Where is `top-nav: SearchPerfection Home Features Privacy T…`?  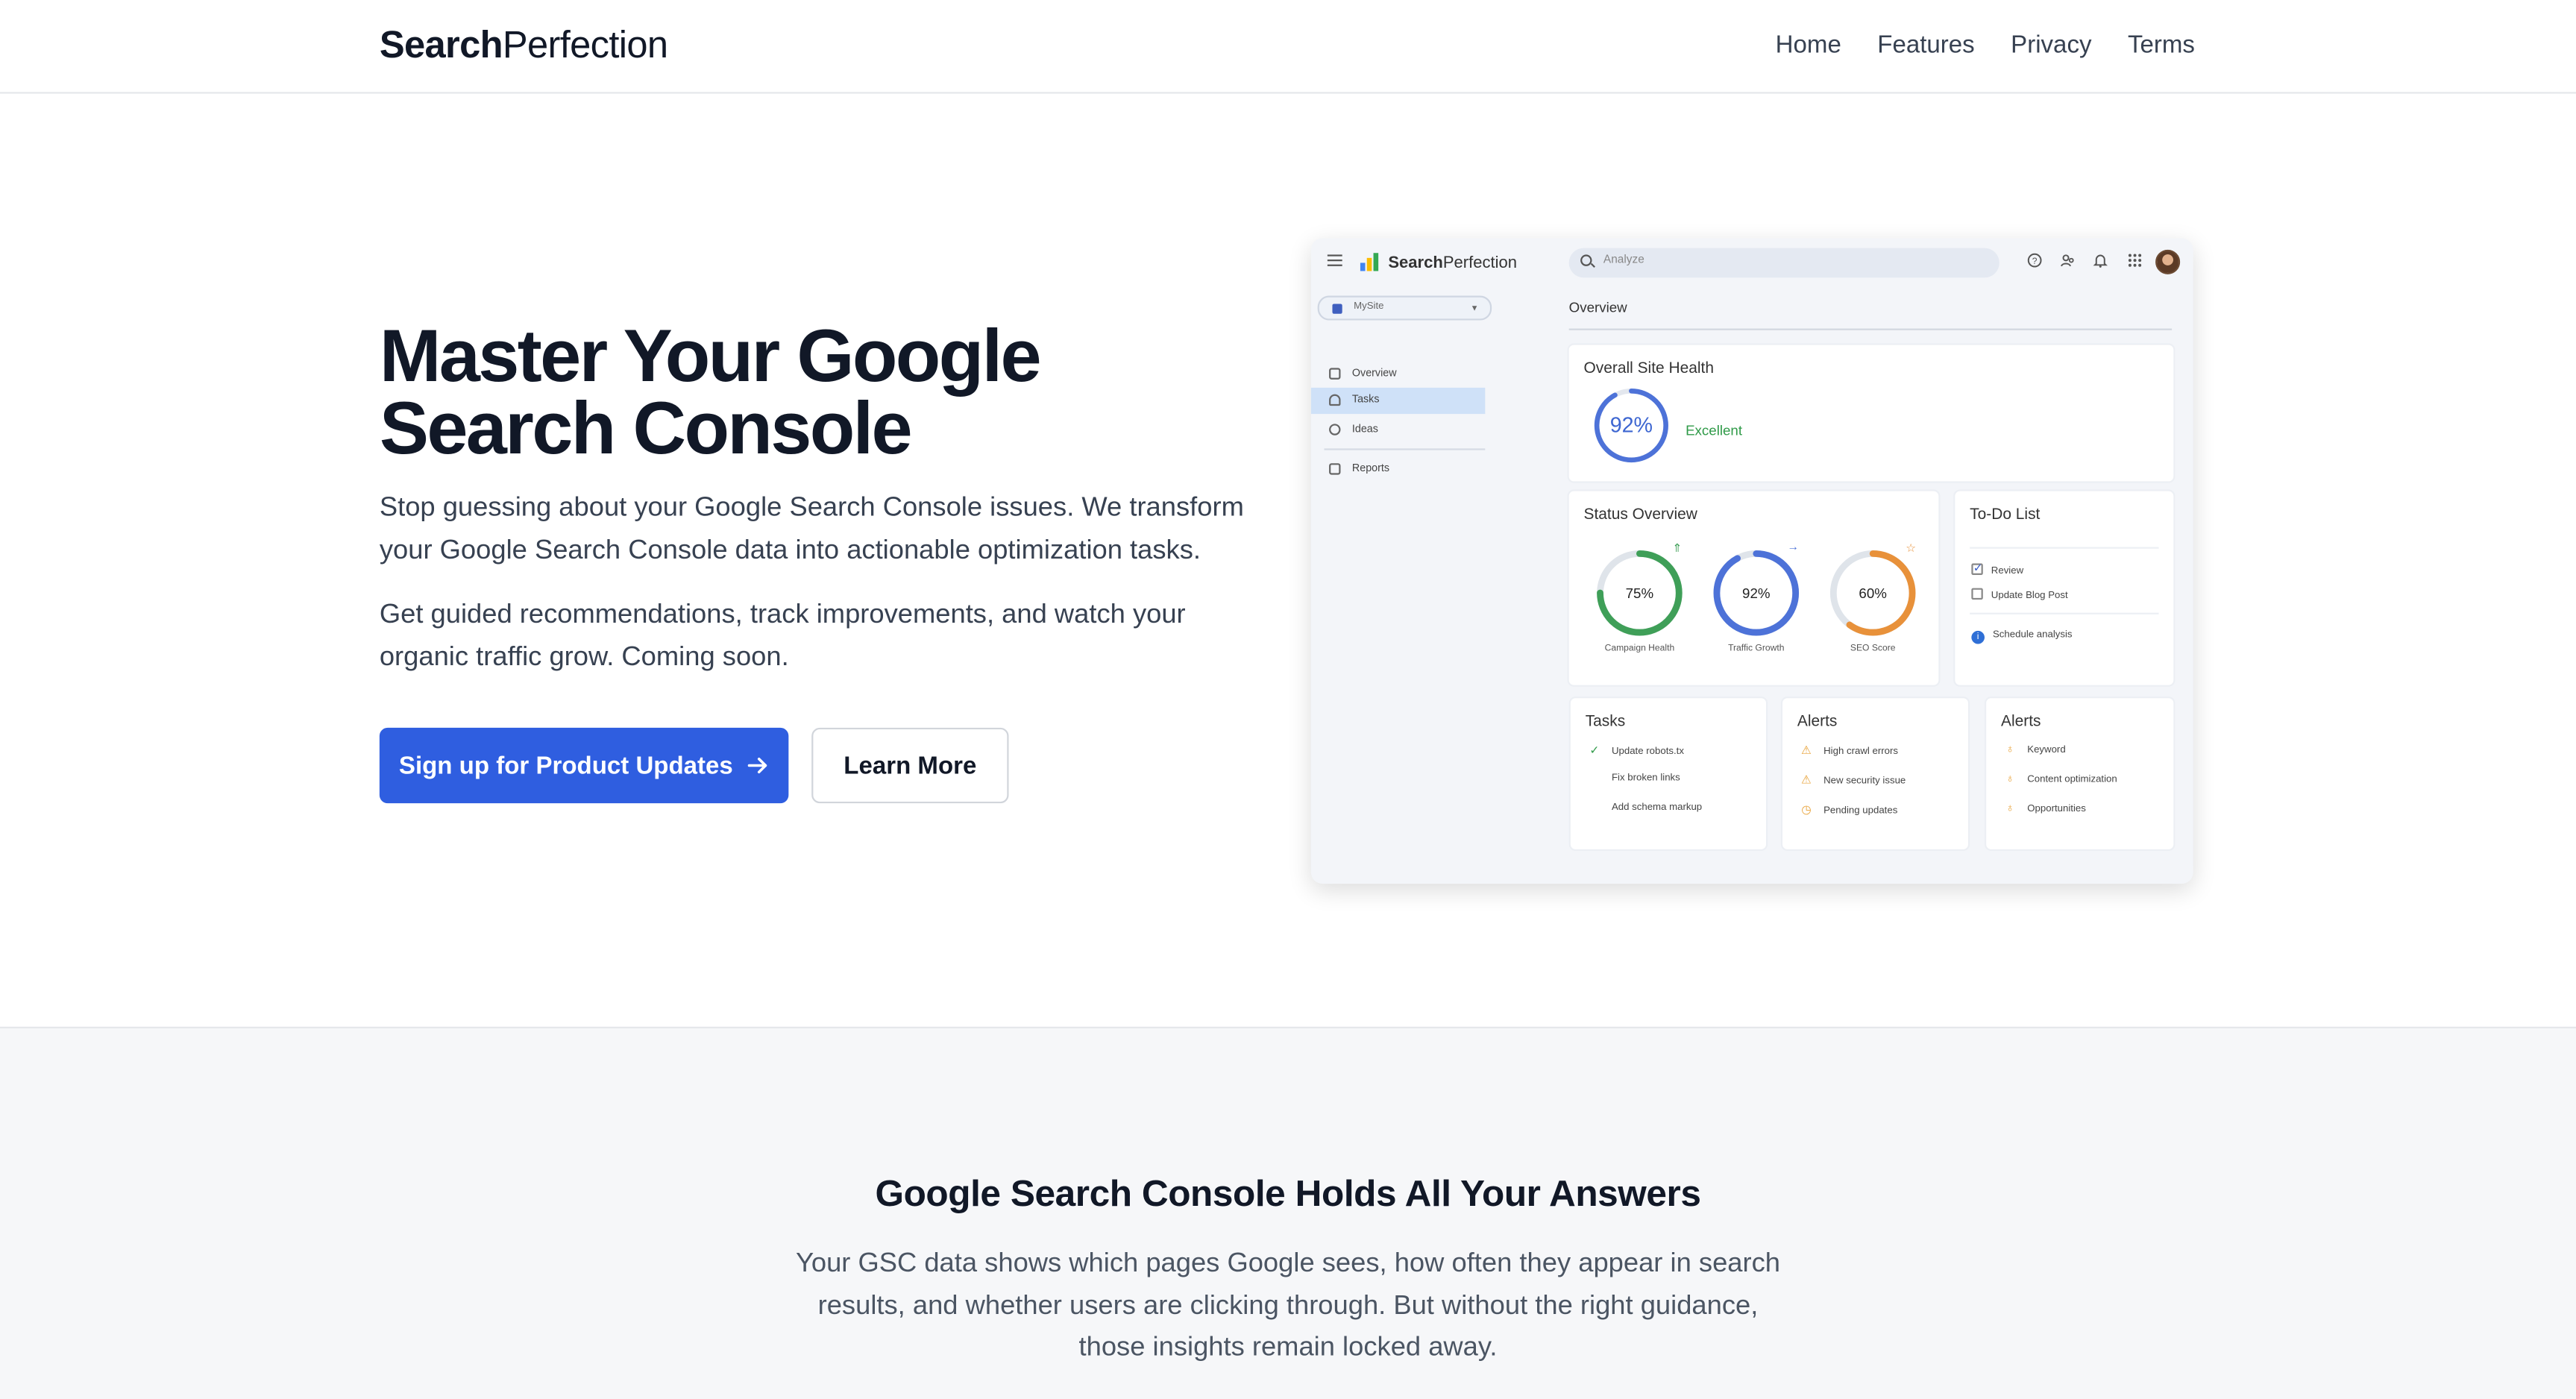 top-nav: SearchPerfection Home Features Privacy T… is located at coordinates (1288, 47).